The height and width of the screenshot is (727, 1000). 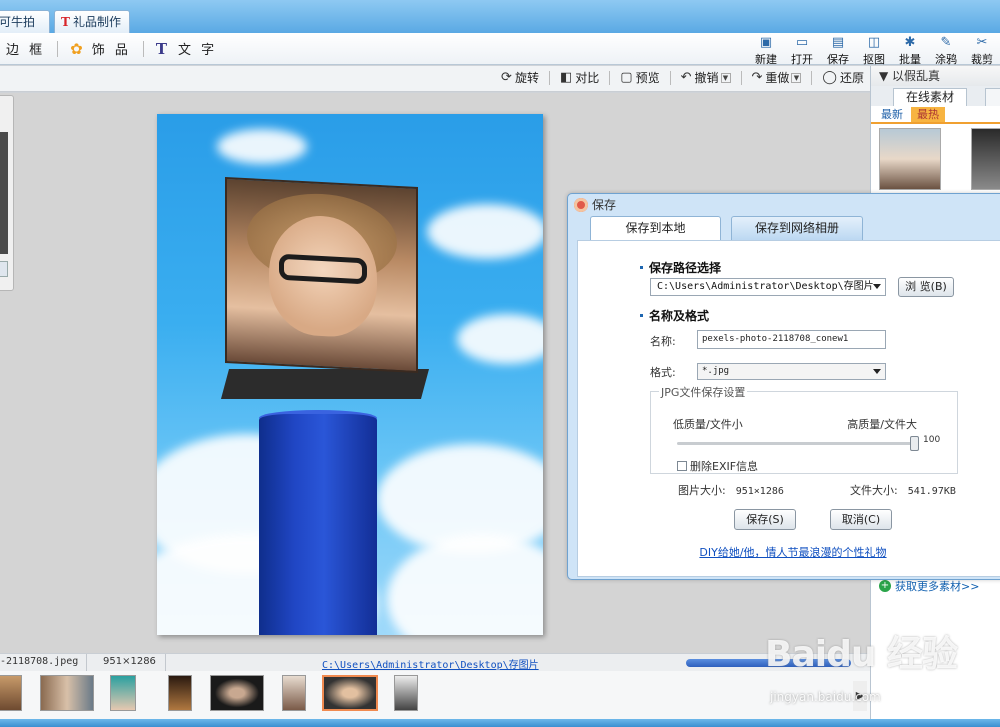 What do you see at coordinates (789, 552) in the screenshot?
I see `diy-gift-link: DIY给她/他，情人节最浪漫的个性礼物` at bounding box center [789, 552].